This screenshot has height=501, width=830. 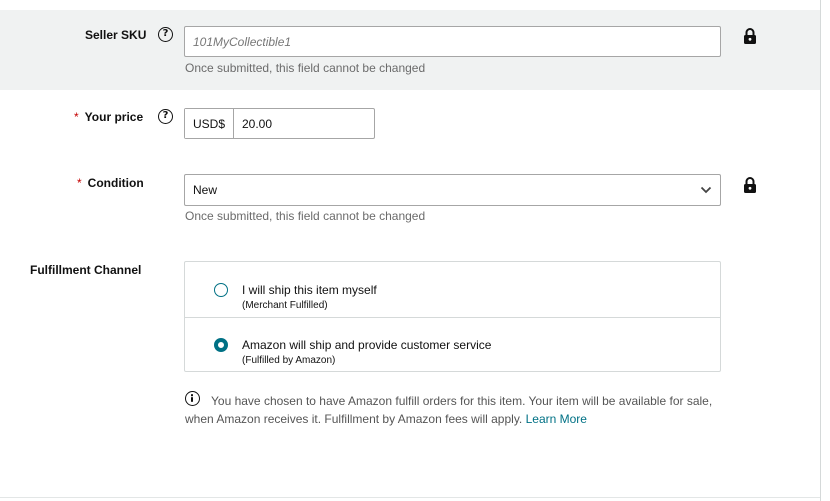 What do you see at coordinates (452, 190) in the screenshot?
I see `condition-select: New` at bounding box center [452, 190].